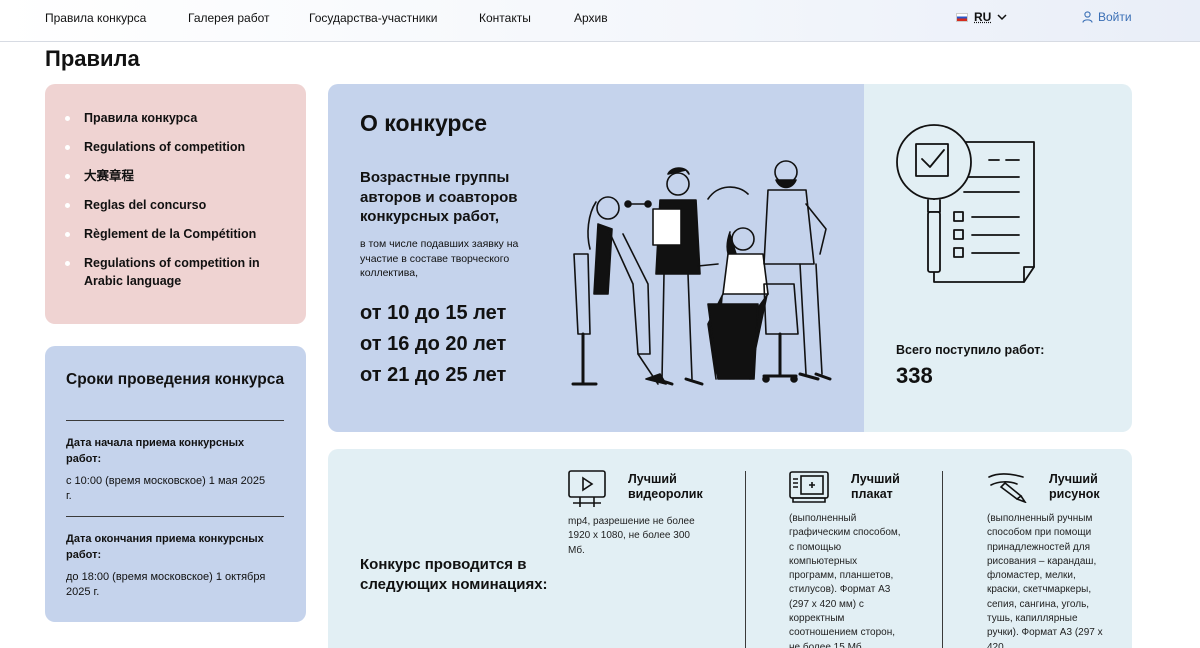 The image size is (1200, 648). I want to click on nav-contacts: Контакты, so click(505, 18).